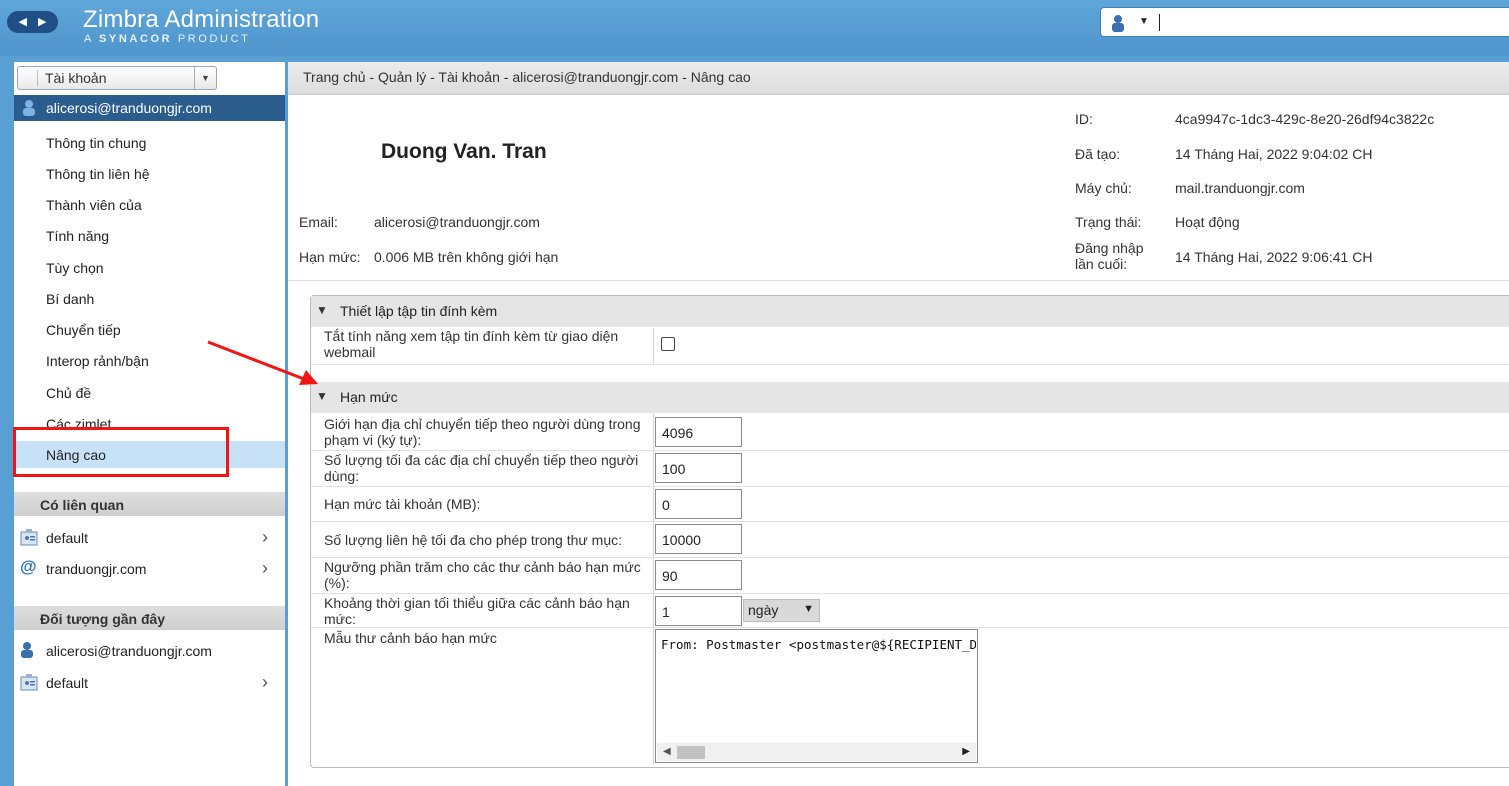  I want to click on related-item-domain: @ tranduongjr.com ›, so click(149, 569).